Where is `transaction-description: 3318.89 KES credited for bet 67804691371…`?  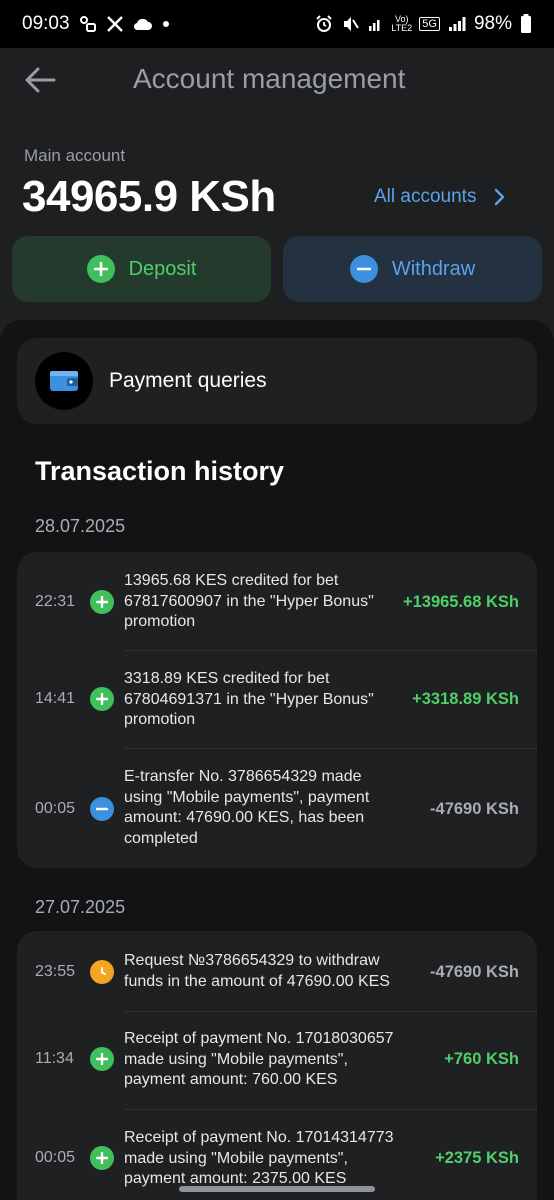
transaction-description: 3318.89 KES credited for bet 67804691371… is located at coordinates (249, 699).